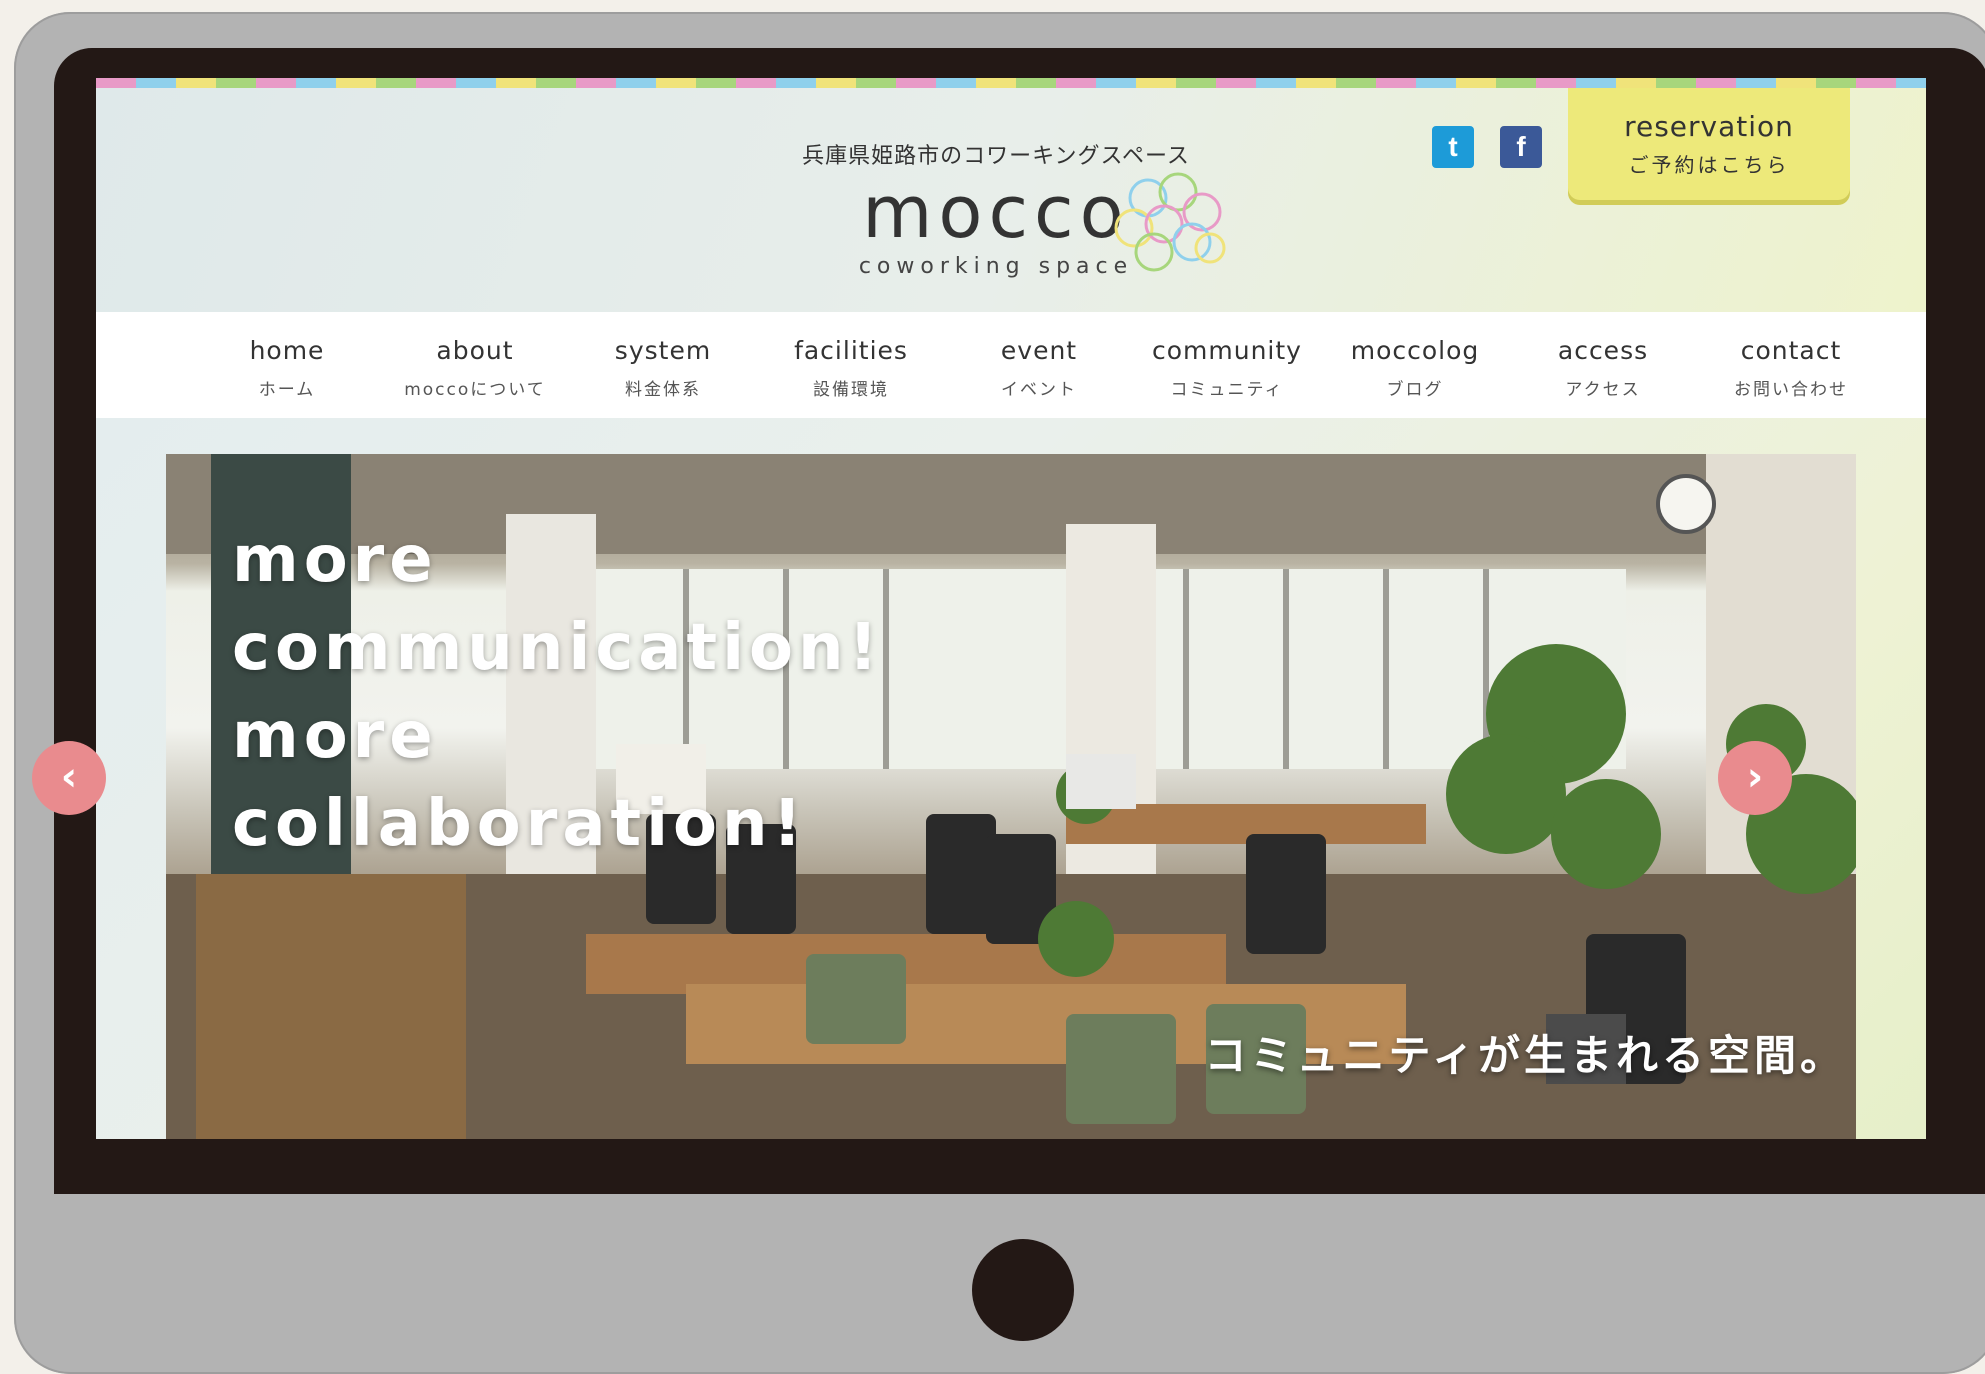 The height and width of the screenshot is (1374, 1985). I want to click on nav-sublabel: ホーム, so click(287, 390).